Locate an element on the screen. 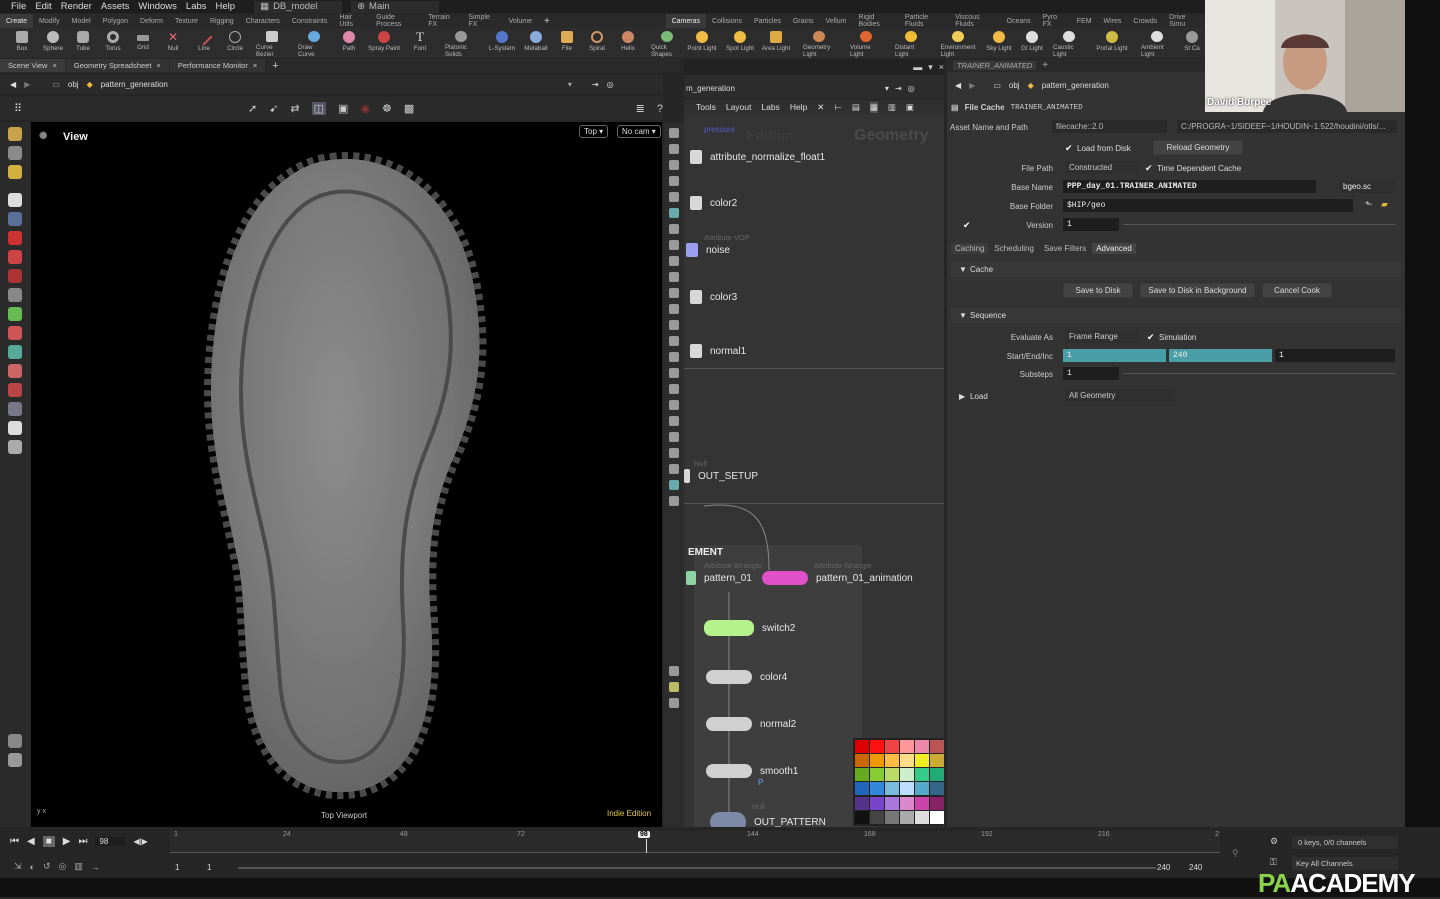 The width and height of the screenshot is (1440, 899). node-out-pattern: OUT_PATTERN Null is located at coordinates (768, 814).